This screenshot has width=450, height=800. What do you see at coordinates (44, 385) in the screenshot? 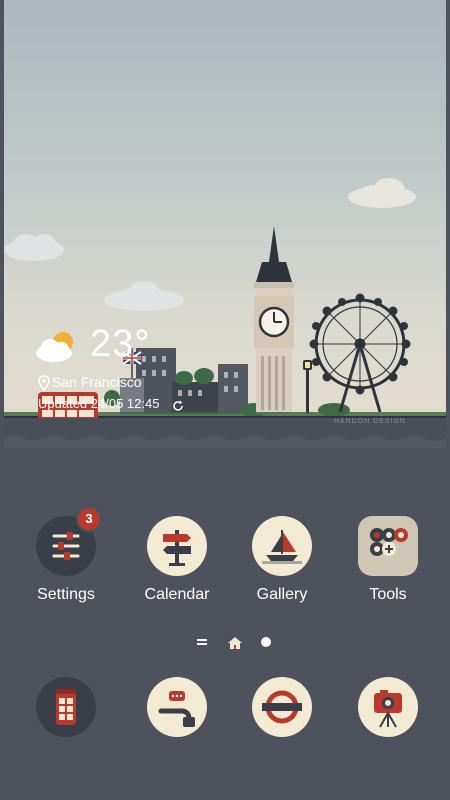
I see `location-pin-icon` at bounding box center [44, 385].